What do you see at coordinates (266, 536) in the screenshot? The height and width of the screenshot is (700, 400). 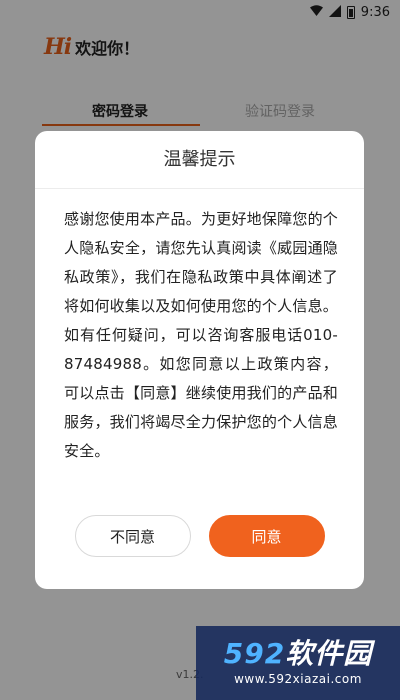 I see `agree-button: 同意` at bounding box center [266, 536].